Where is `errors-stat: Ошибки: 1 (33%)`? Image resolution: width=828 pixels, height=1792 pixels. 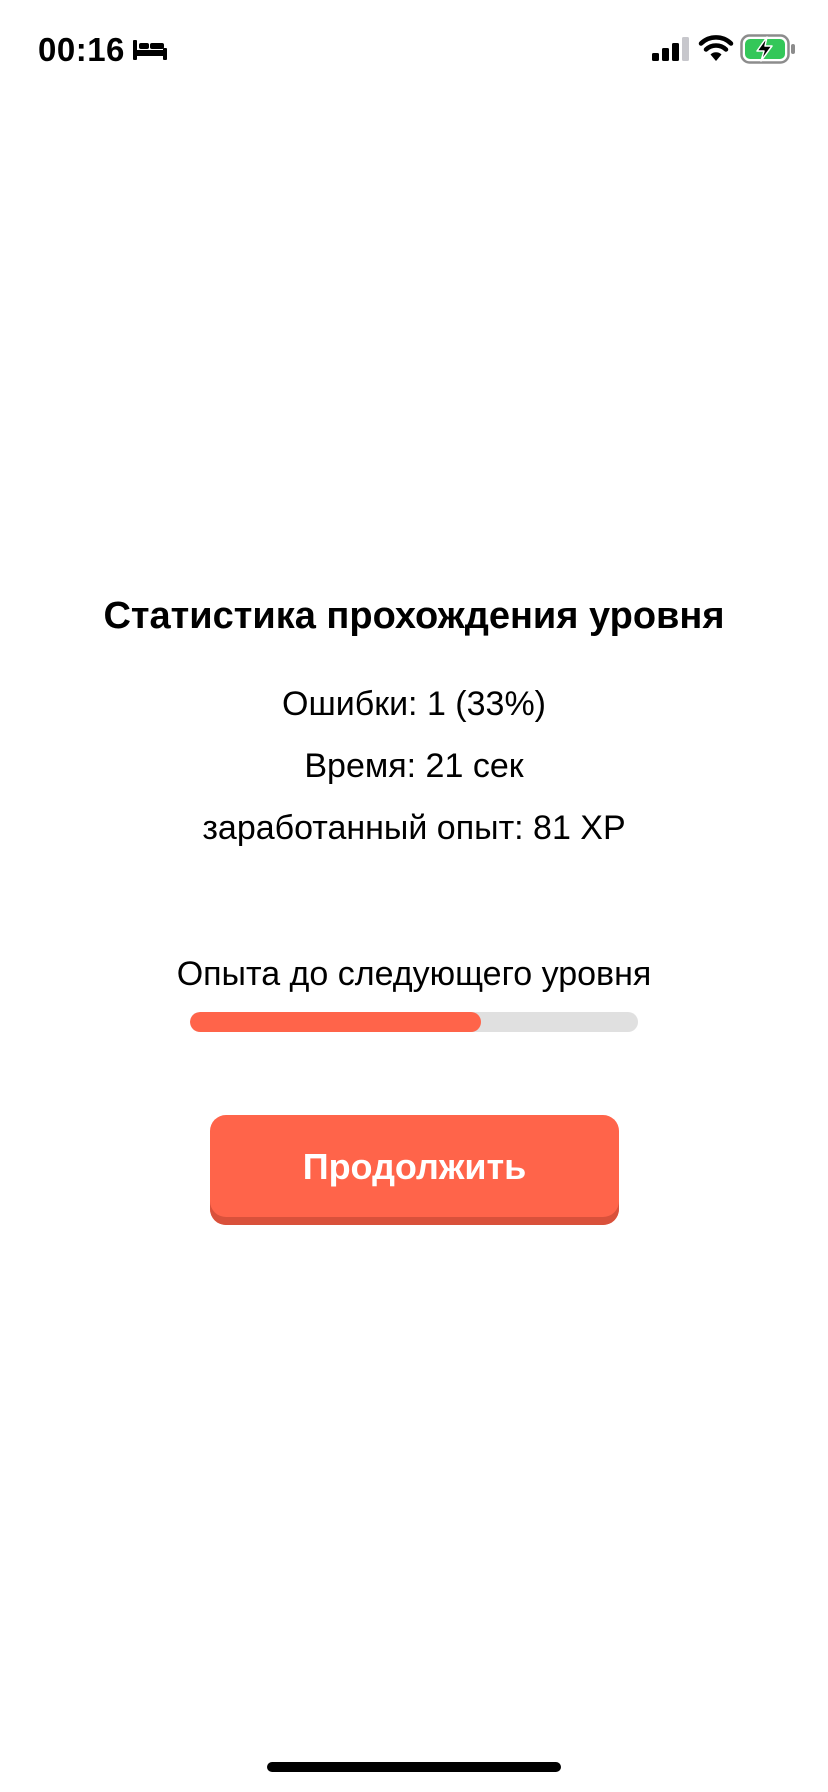 errors-stat: Ошибки: 1 (33%) is located at coordinates (414, 704).